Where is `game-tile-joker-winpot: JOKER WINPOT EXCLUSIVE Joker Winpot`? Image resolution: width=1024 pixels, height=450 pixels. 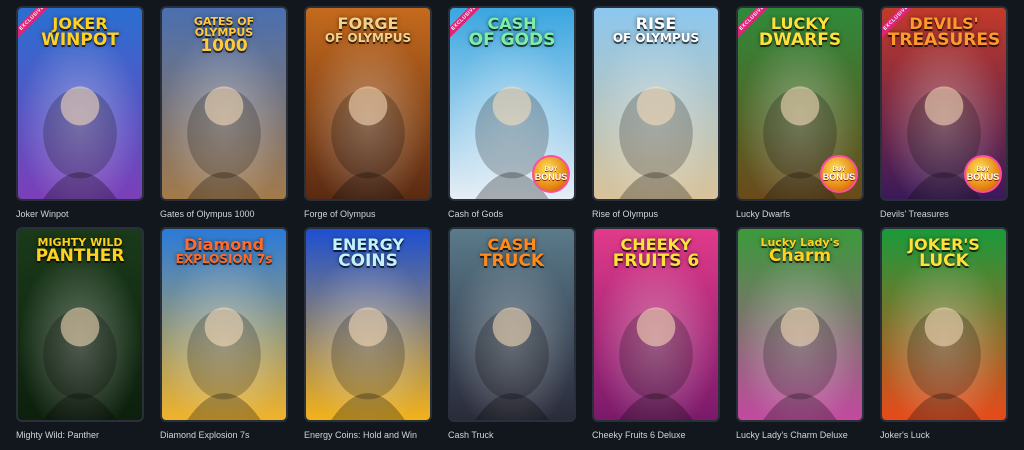
game-tile-joker-winpot: JOKER WINPOT EXCLUSIVE Joker Winpot is located at coordinates (80, 114).